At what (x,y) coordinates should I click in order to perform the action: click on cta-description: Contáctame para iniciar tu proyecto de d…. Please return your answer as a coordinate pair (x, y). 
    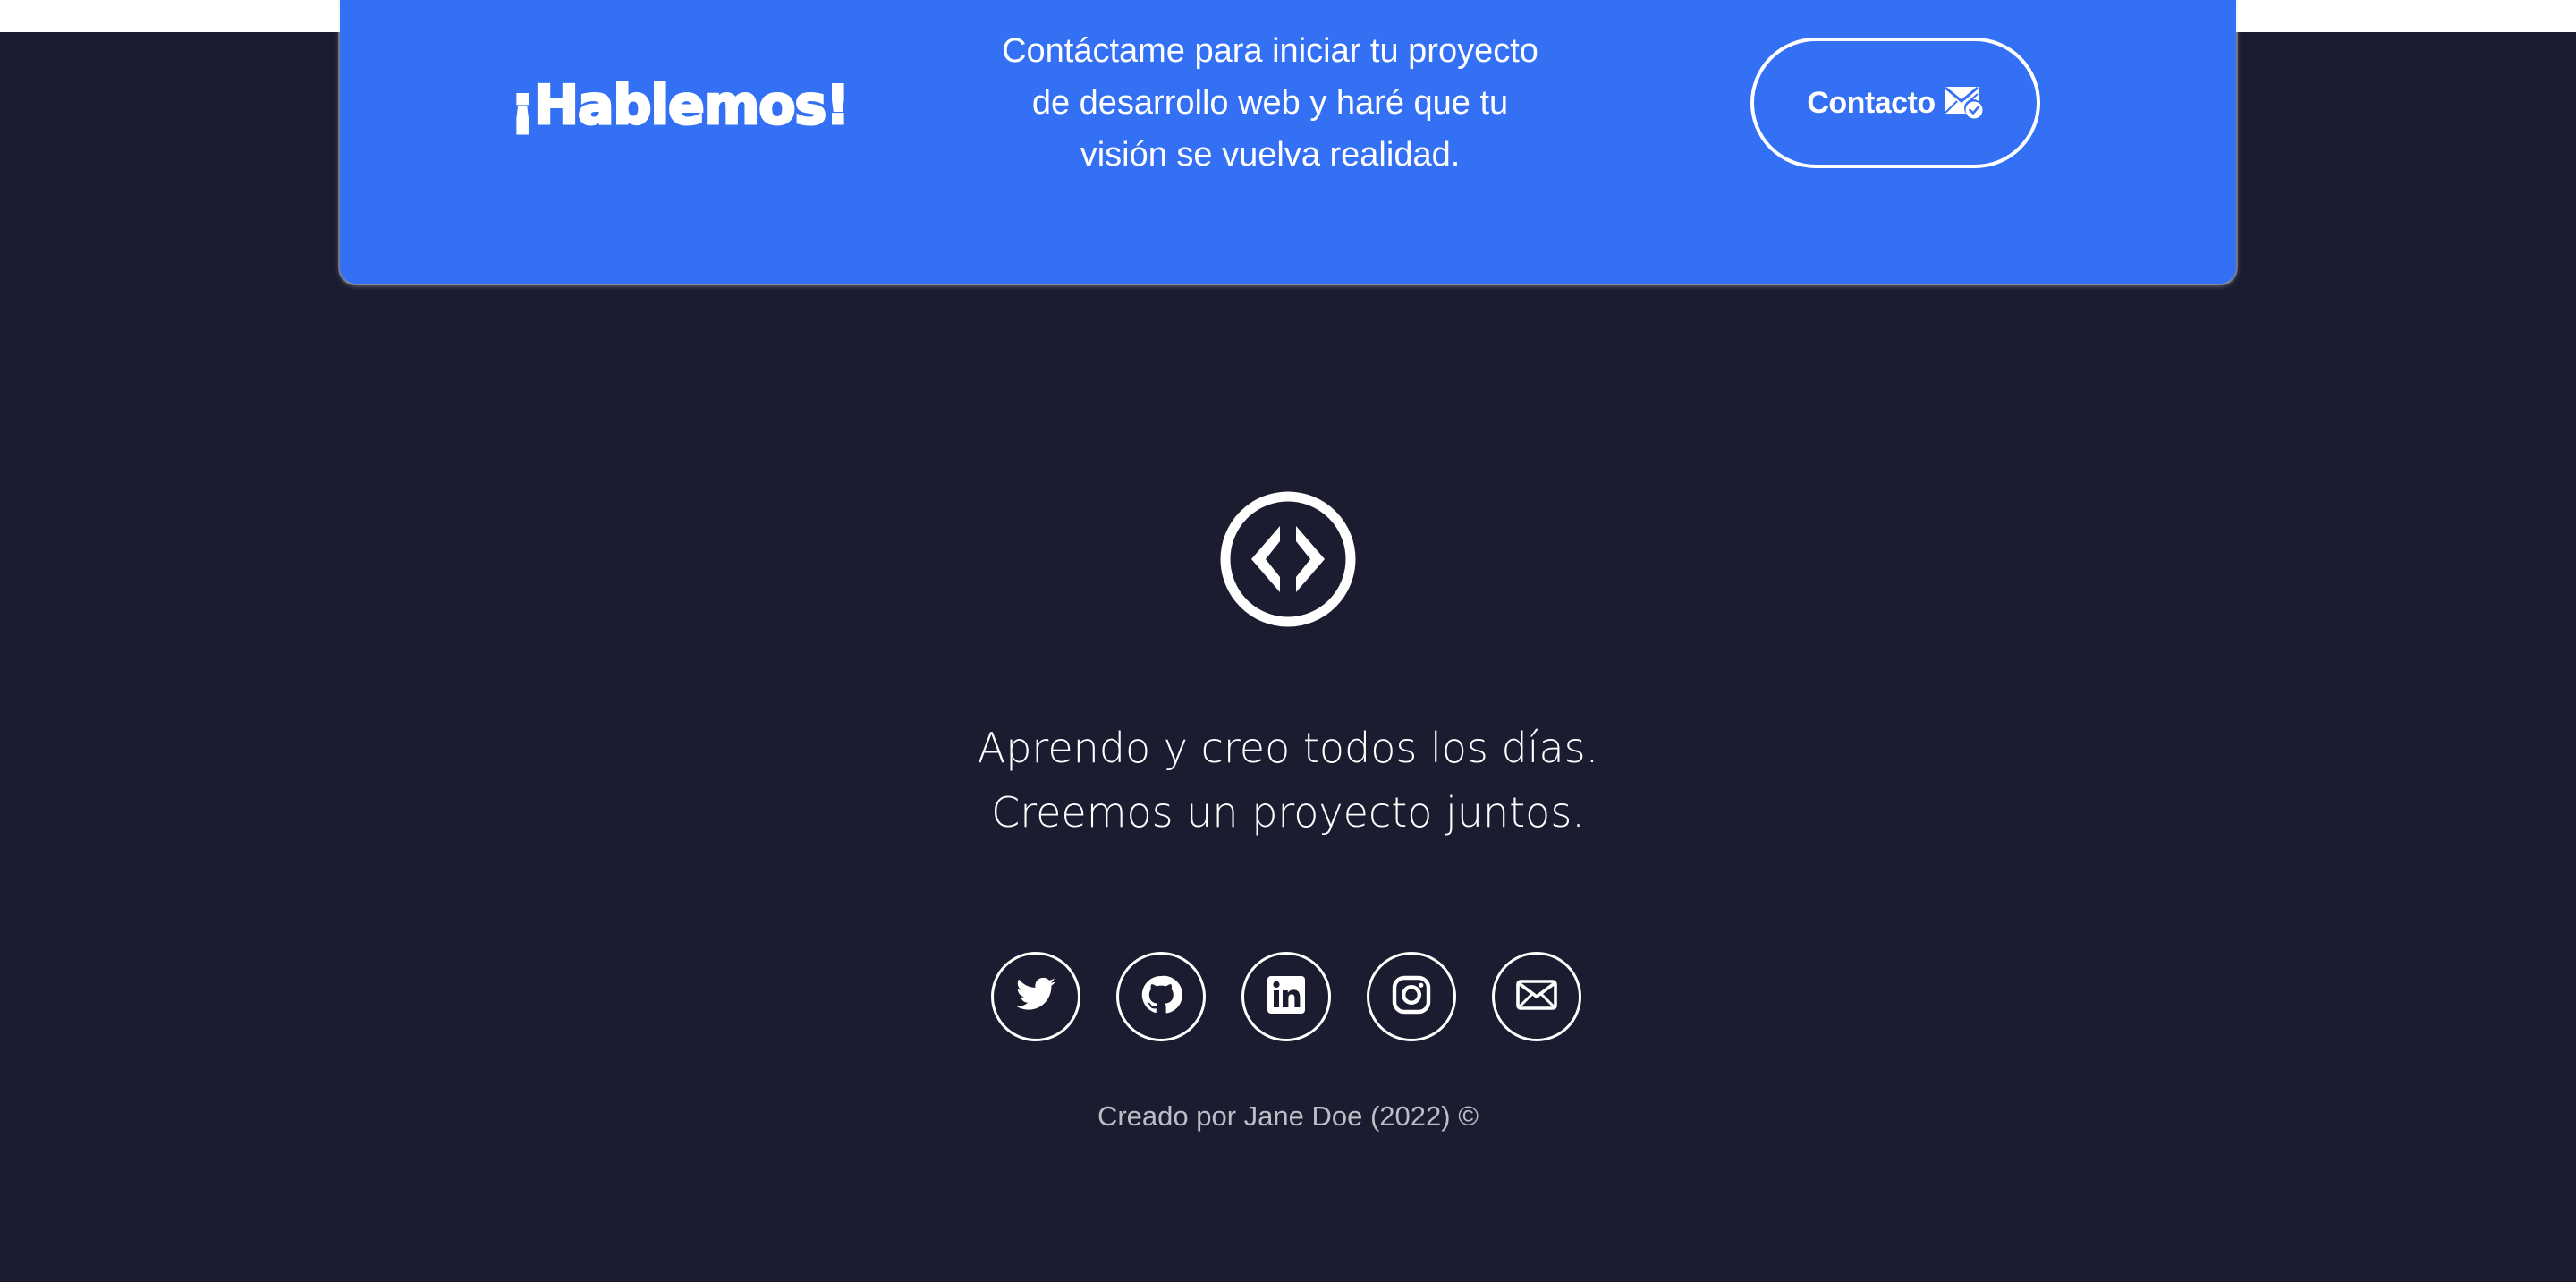
    Looking at the image, I should click on (1270, 103).